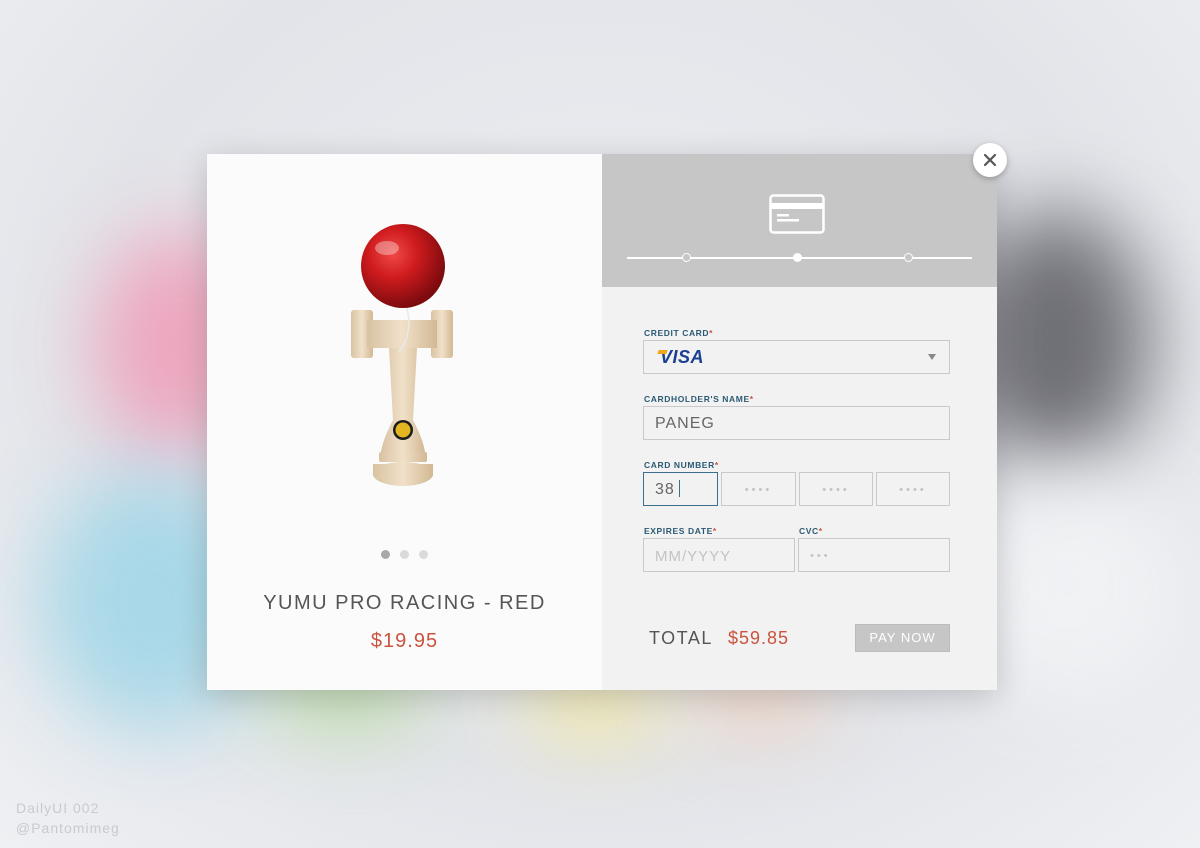 This screenshot has width=1200, height=848. Describe the element at coordinates (796, 357) in the screenshot. I see `credit-card-select: VISA` at that location.